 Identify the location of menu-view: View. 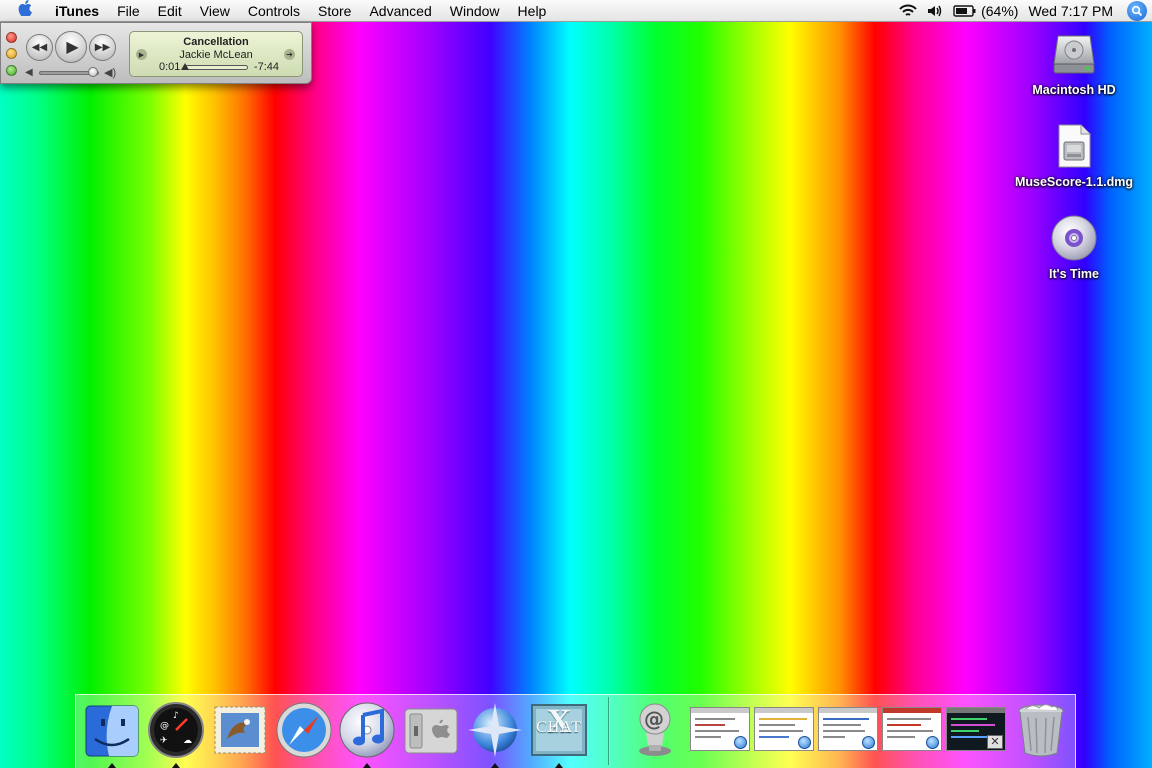
(215, 11).